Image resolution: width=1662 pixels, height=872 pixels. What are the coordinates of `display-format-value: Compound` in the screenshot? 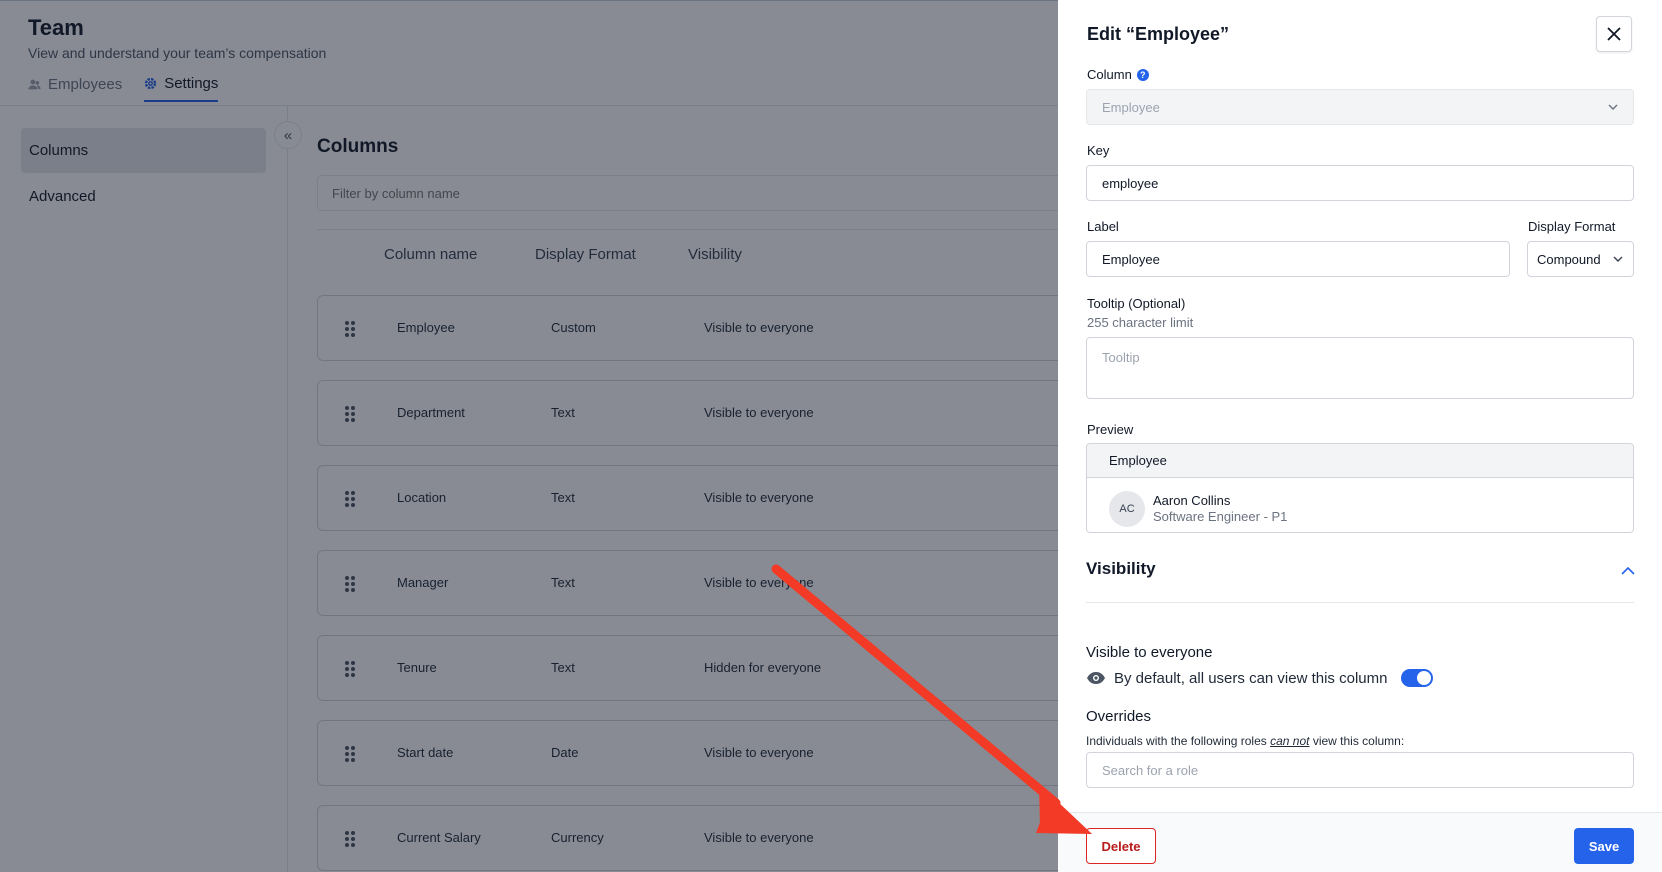 It's located at (1569, 259).